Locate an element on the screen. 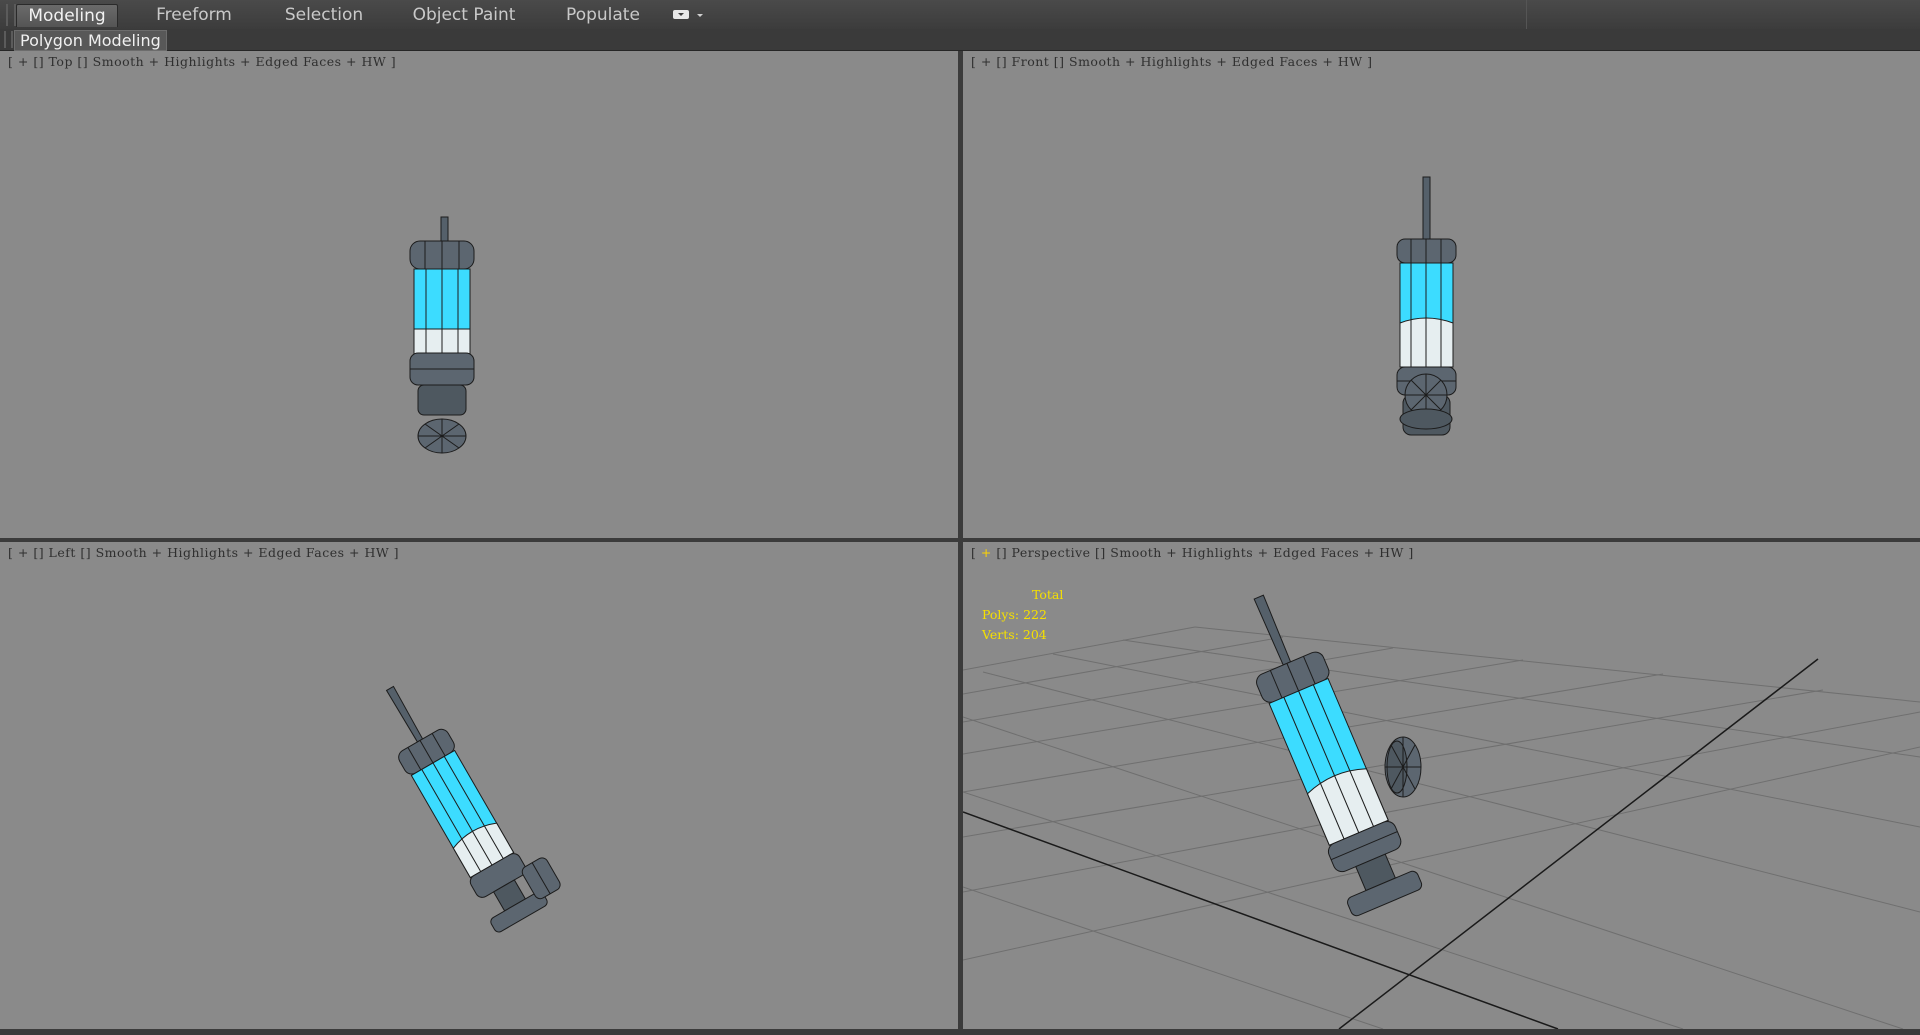 The width and height of the screenshot is (1920, 1035). plunger-knob is located at coordinates (1403, 767).